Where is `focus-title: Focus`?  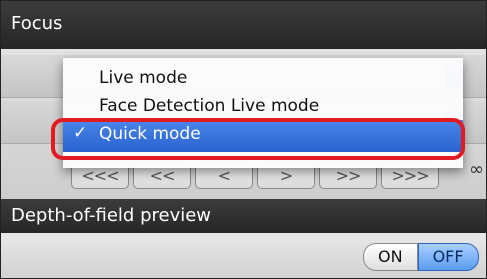
focus-title: Focus is located at coordinates (37, 23).